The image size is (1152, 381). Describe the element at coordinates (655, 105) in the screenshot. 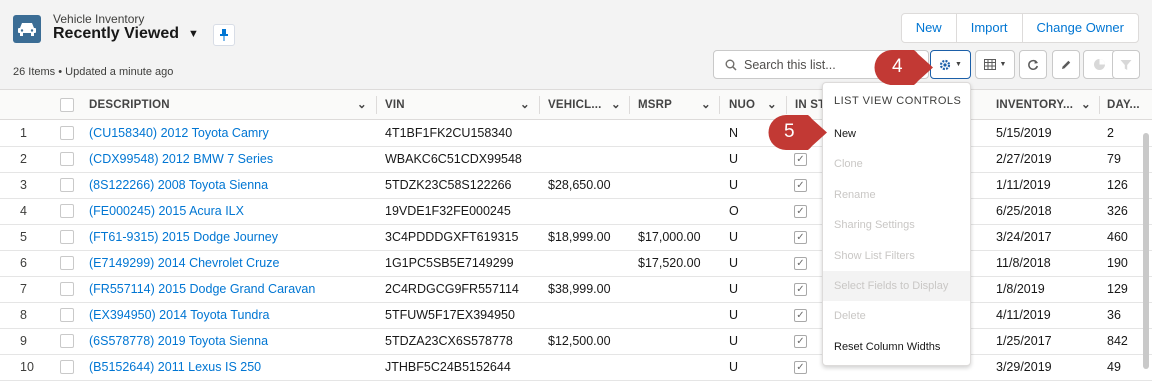

I see `column-header-msrp: MSRP` at that location.